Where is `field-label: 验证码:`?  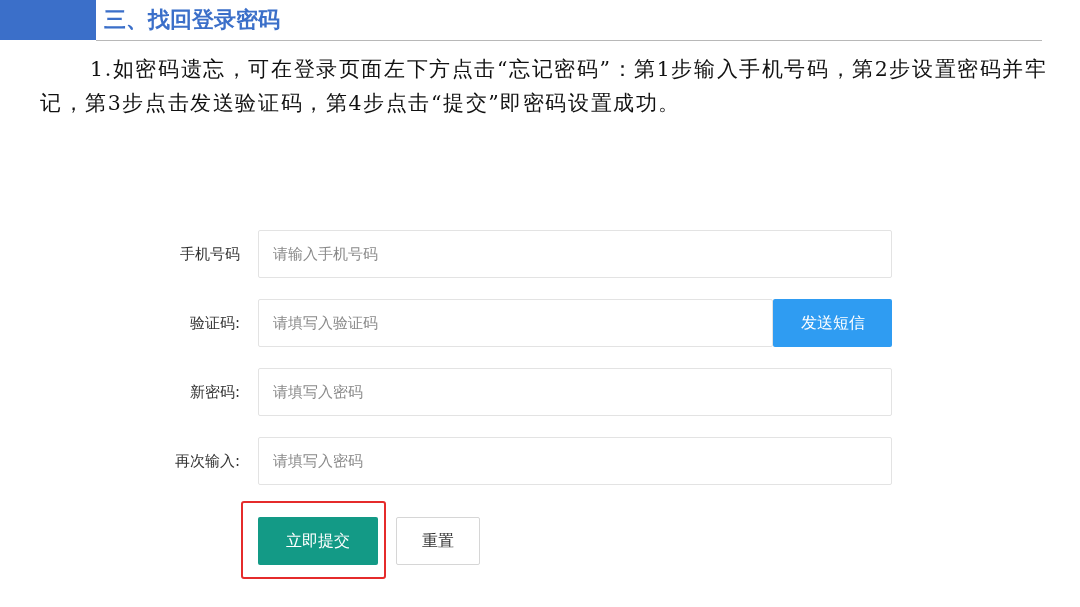 field-label: 验证码: is located at coordinates (214, 323).